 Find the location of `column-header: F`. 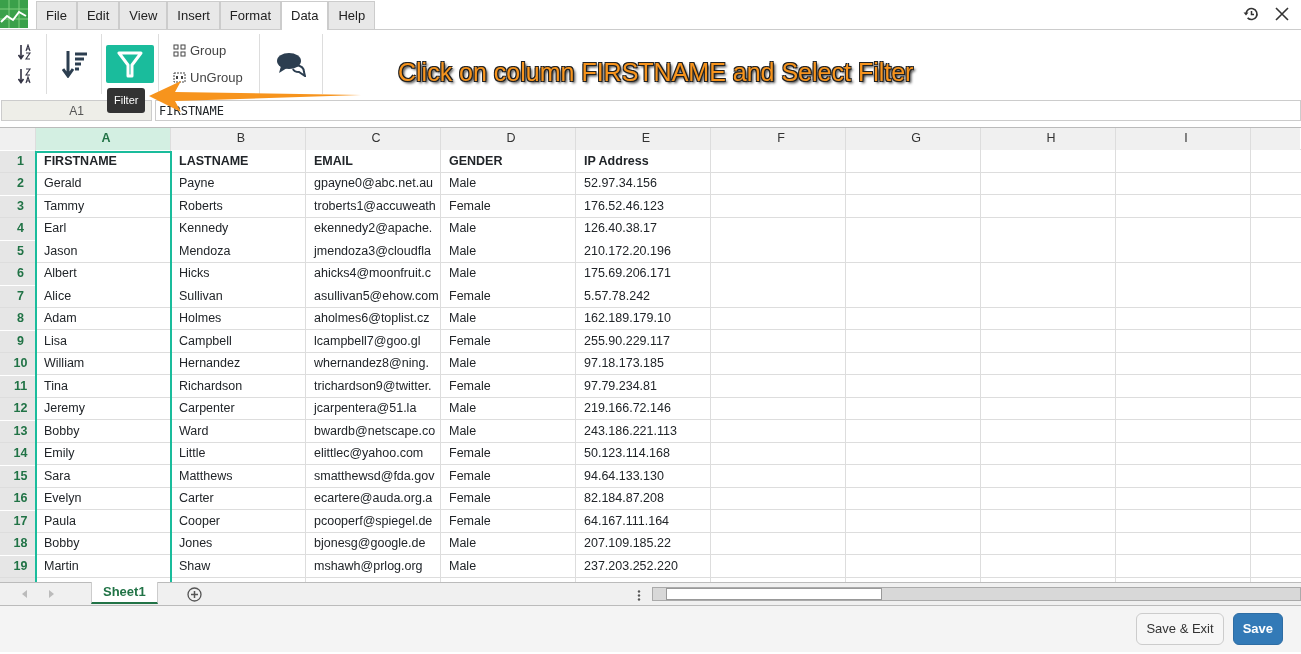

column-header: F is located at coordinates (778, 139).